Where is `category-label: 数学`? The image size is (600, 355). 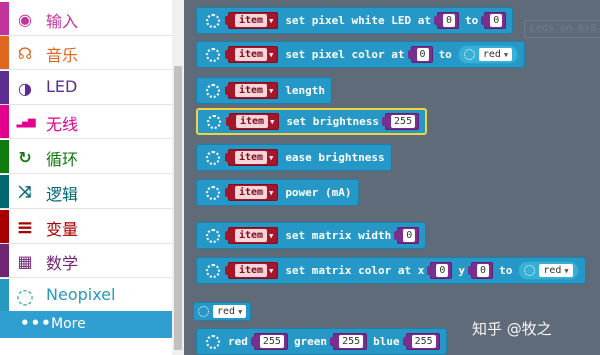 category-label: 数学 is located at coordinates (62, 263).